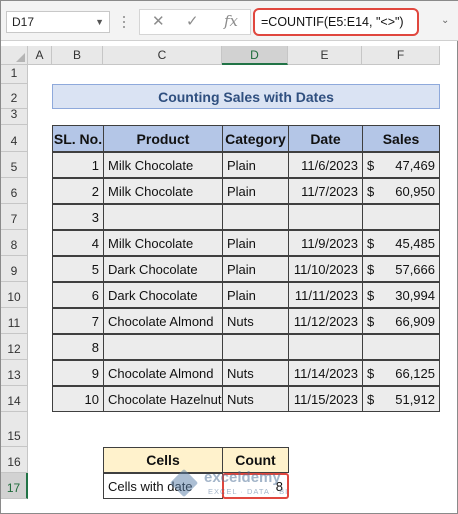 This screenshot has width=458, height=514. What do you see at coordinates (78, 321) in the screenshot?
I see `table-cell-sl: 7` at bounding box center [78, 321].